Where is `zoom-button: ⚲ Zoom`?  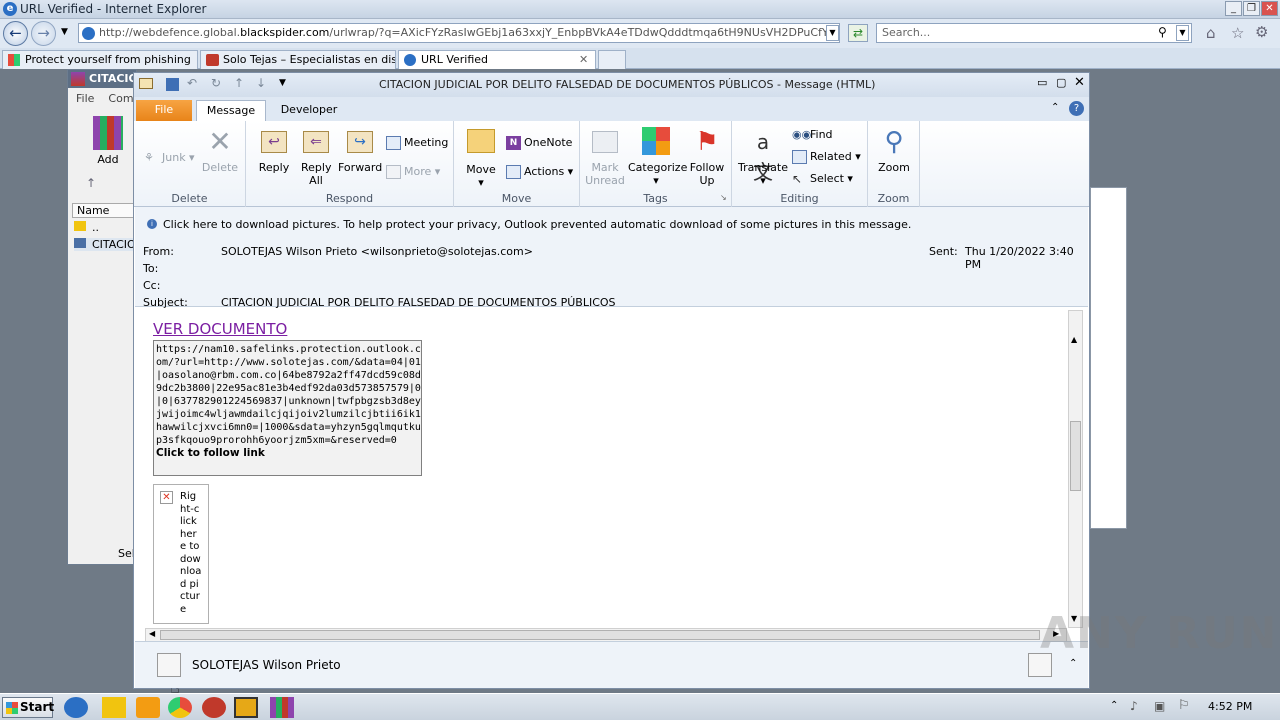 zoom-button: ⚲ Zoom is located at coordinates (894, 150).